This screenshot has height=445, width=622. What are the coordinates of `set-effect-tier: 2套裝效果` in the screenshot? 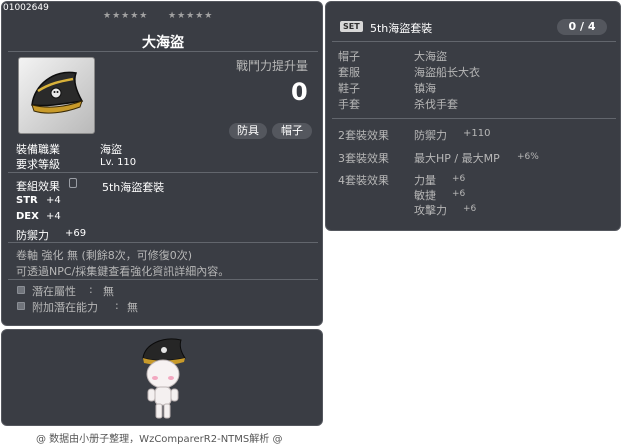 It's located at (363, 135).